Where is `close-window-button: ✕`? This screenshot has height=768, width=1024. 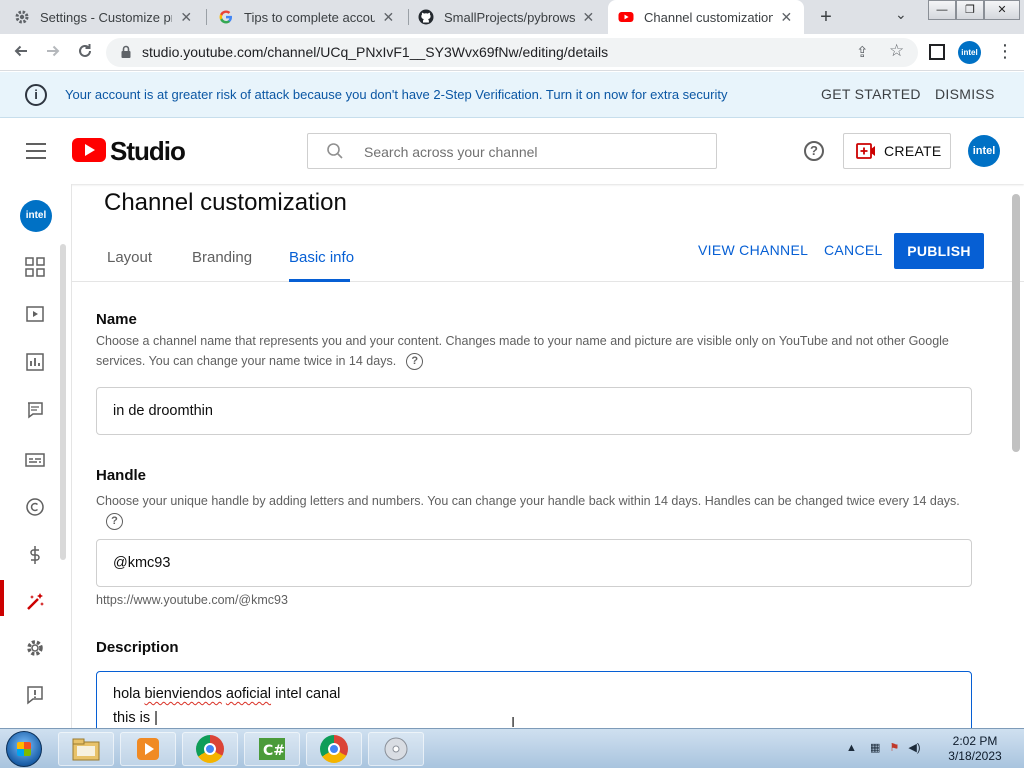
close-window-button: ✕ is located at coordinates (1002, 10).